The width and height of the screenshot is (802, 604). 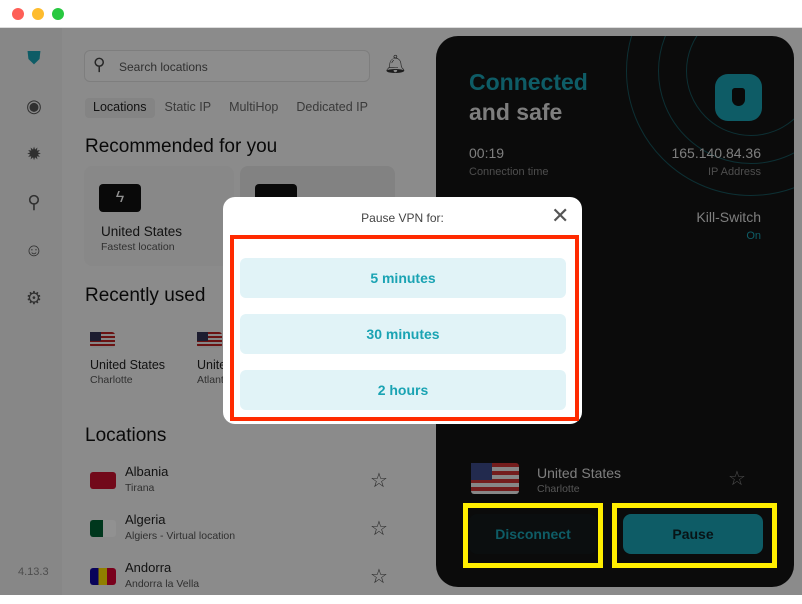 What do you see at coordinates (401, 14) in the screenshot?
I see `title-bar` at bounding box center [401, 14].